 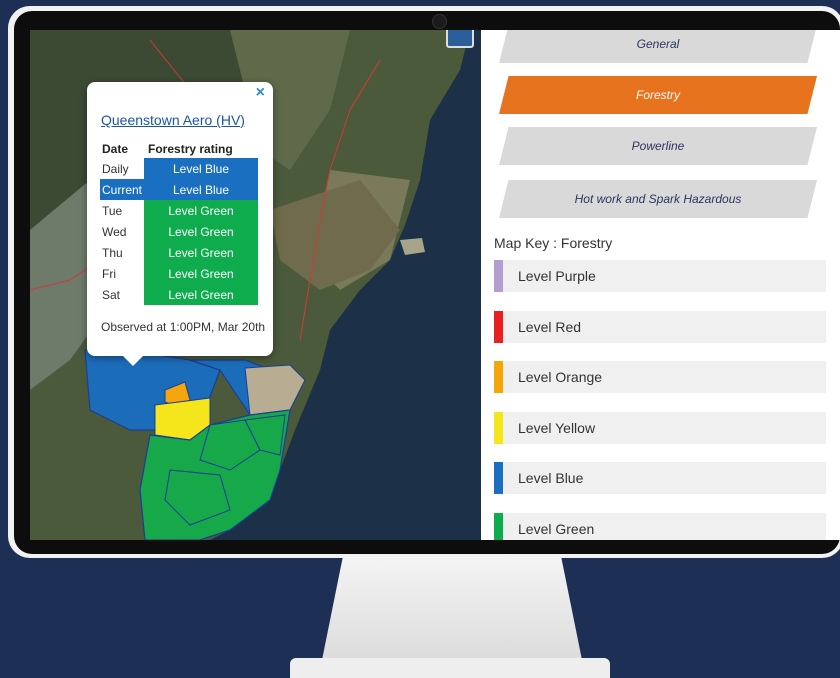 I want to click on map-key-item: Level Green, so click(x=660, y=526).